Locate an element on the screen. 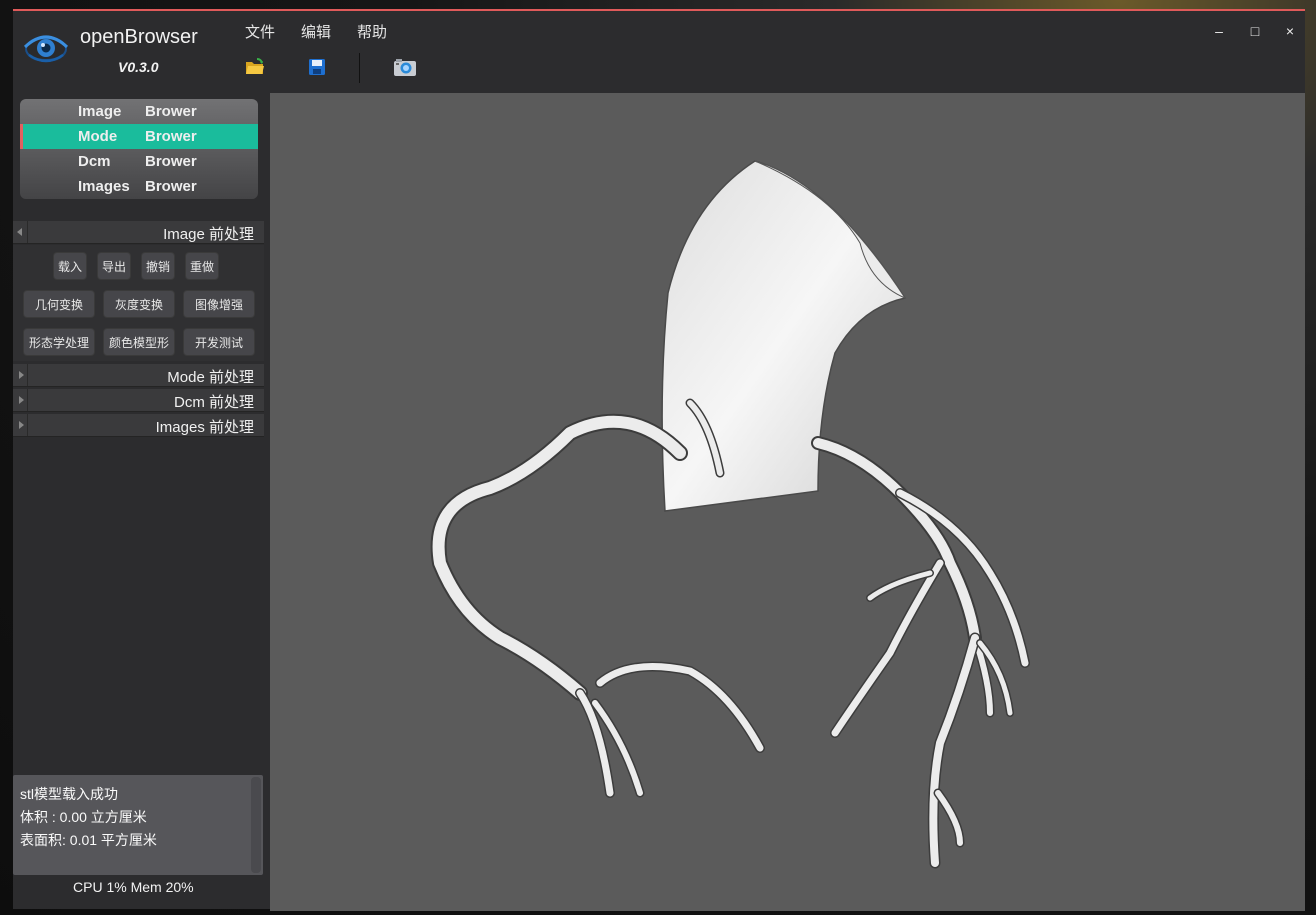 The height and width of the screenshot is (915, 1316). section-image-header: Image 前处理 is located at coordinates (138, 232).